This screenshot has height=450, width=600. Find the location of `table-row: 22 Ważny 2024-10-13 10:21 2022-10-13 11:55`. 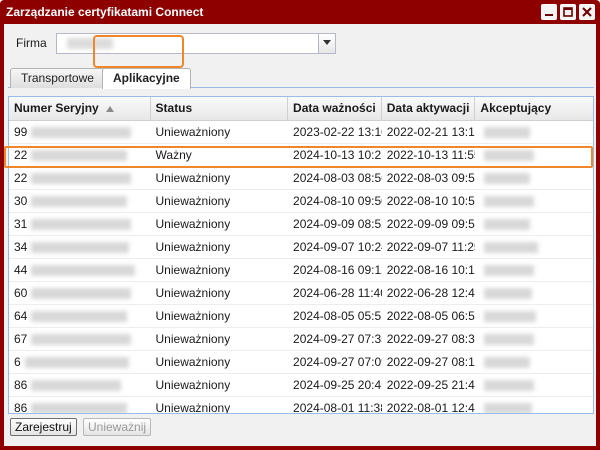

table-row: 22 Ważny 2024-10-13 10:21 2022-10-13 11:55 is located at coordinates (301, 155).